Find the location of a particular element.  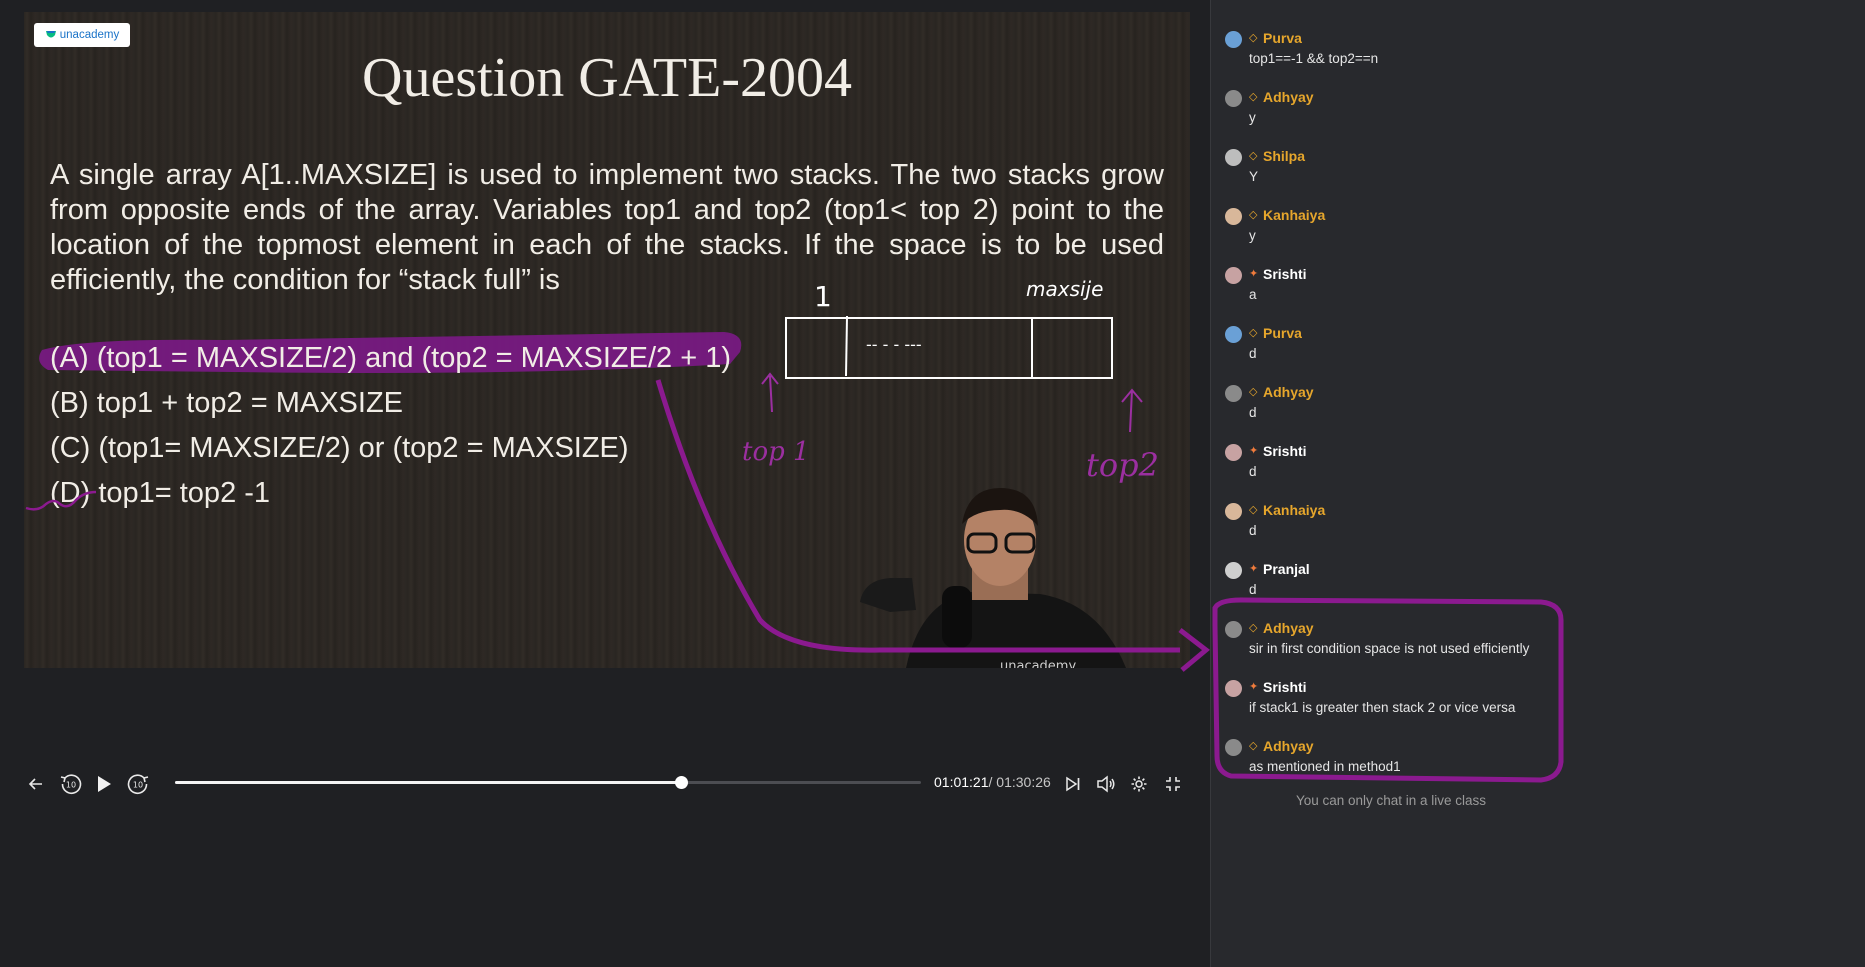

chat-message: ◇ Kanhaiya y is located at coordinates (1536, 230).